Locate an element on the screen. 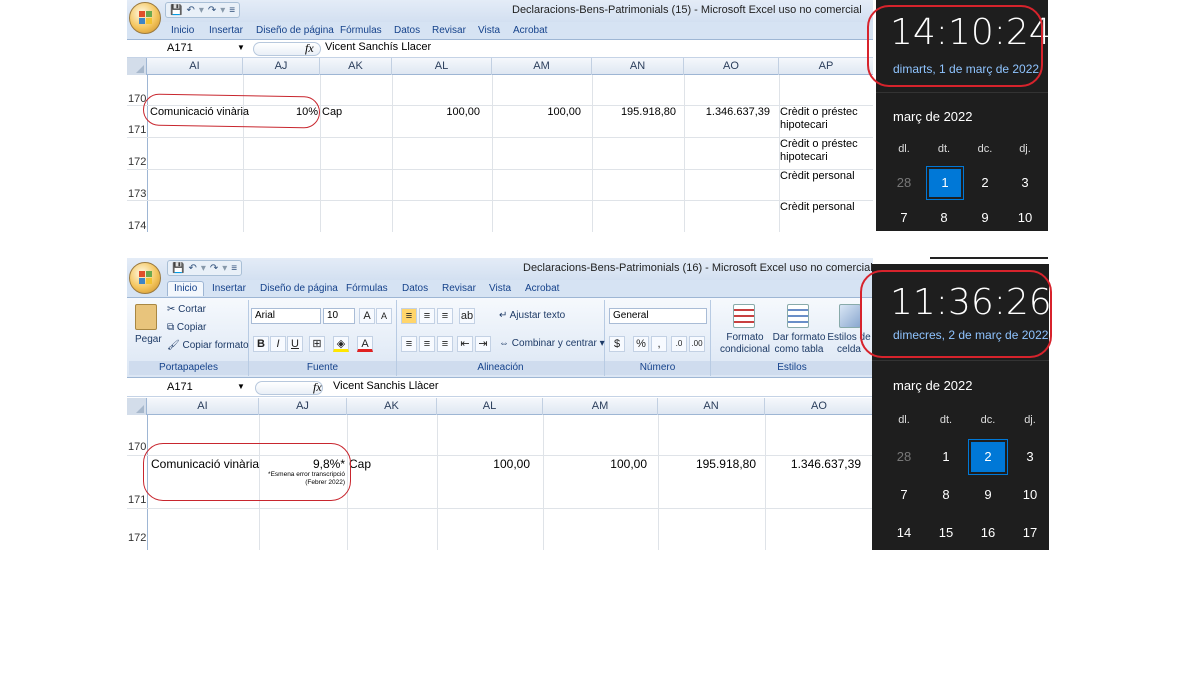  calendar-day: 28 is located at coordinates (904, 456).